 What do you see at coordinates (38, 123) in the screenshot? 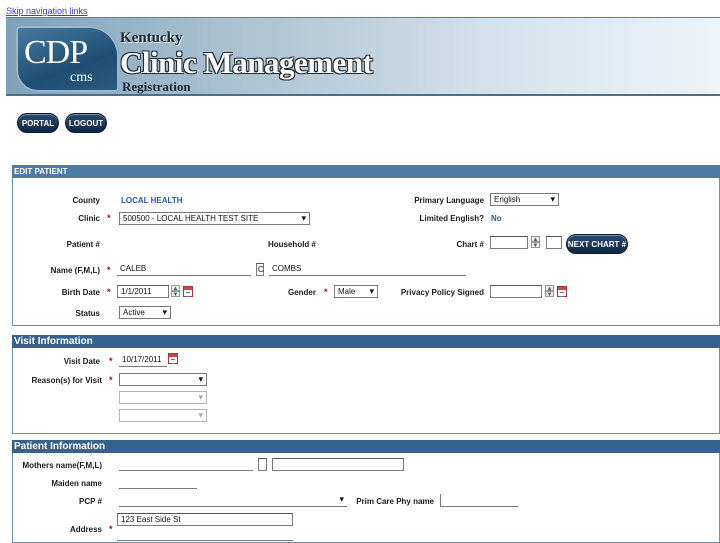
I see `portal-button: PORTAL` at bounding box center [38, 123].